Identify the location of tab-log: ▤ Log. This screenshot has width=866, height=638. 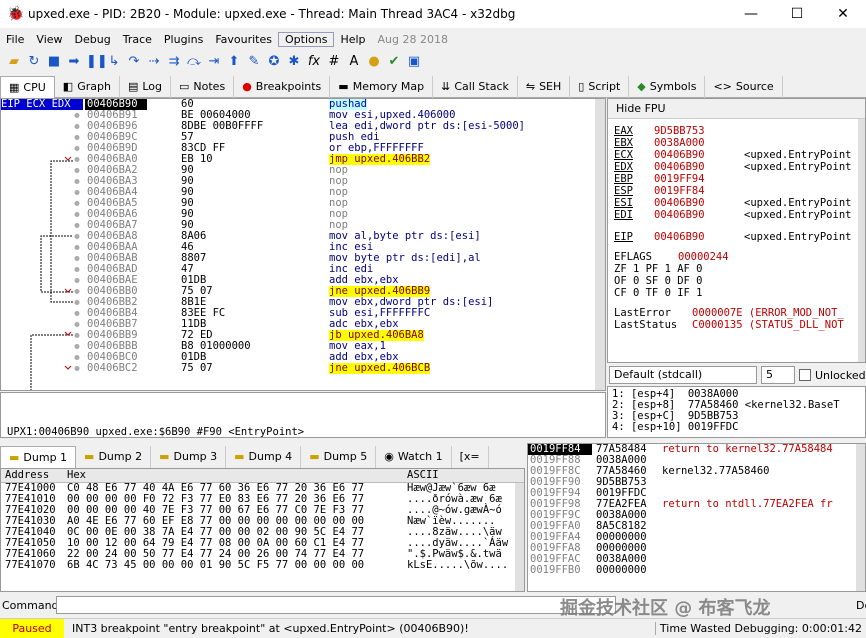
(145, 87).